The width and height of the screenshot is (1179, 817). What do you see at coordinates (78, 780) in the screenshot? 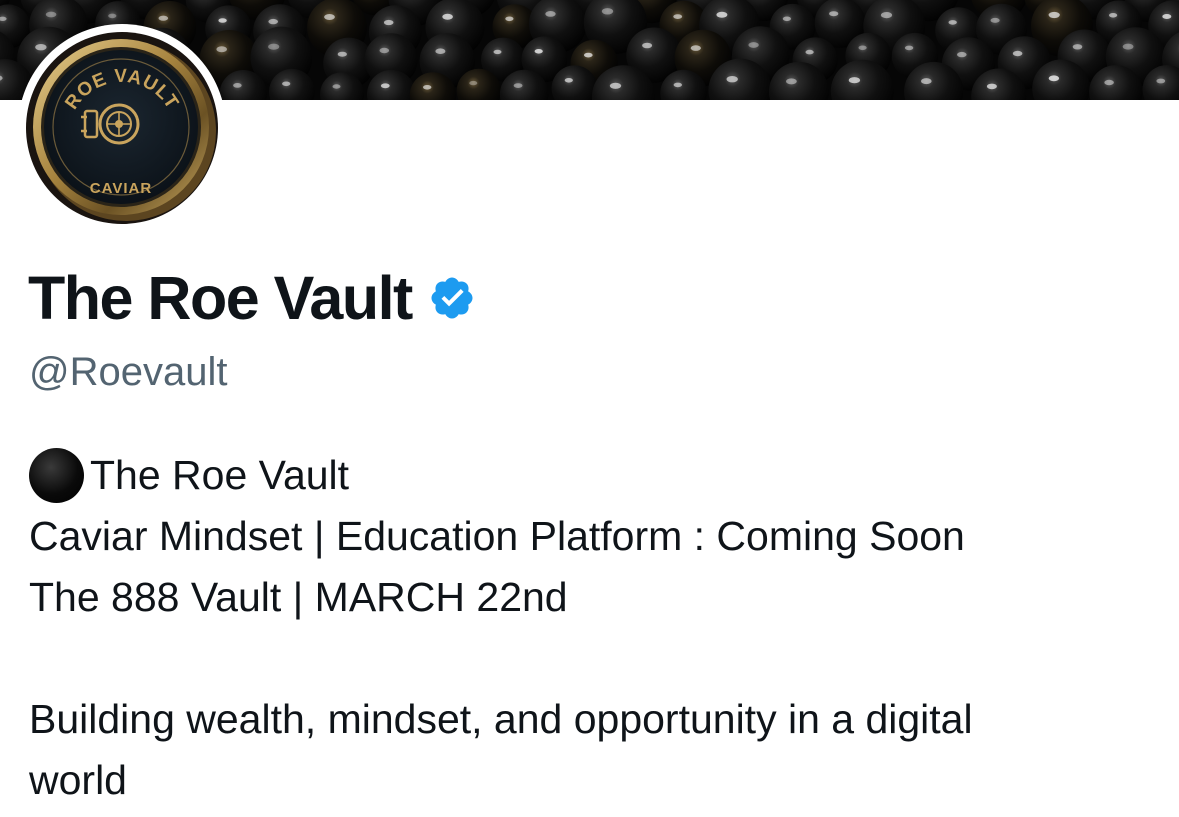
I see `bio-line: world` at bounding box center [78, 780].